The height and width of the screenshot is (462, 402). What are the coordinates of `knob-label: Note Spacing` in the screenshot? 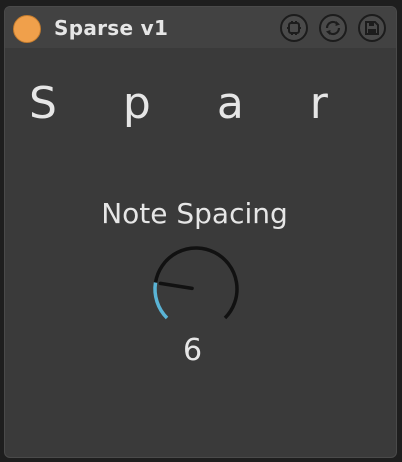 It's located at (194, 213).